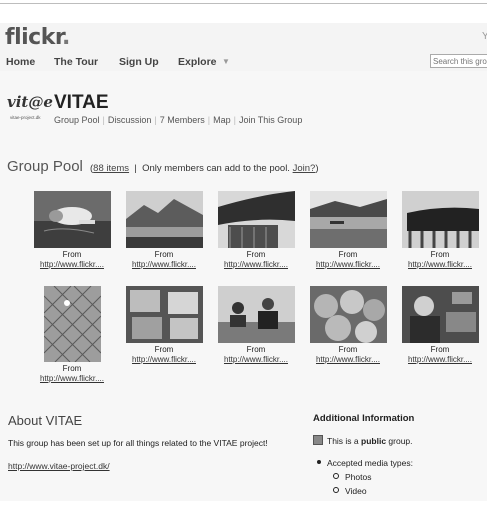 This screenshot has height=522, width=487. Describe the element at coordinates (484, 36) in the screenshot. I see `header-corner-letter: Y` at that location.